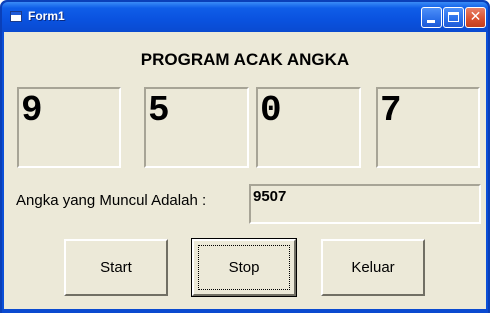 Image resolution: width=494 pixels, height=317 pixels. I want to click on result-label: Angka yang Muncul Adalah :, so click(111, 200).